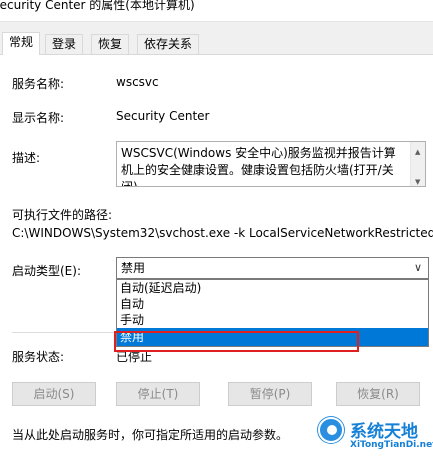 The height and width of the screenshot is (457, 433). I want to click on logo-icon, so click(331, 430).